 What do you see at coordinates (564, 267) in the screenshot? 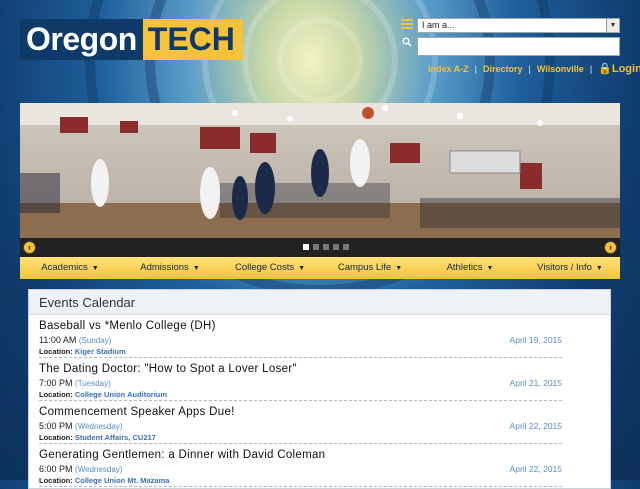
I see `nav-label: Visitors / Info` at bounding box center [564, 267].